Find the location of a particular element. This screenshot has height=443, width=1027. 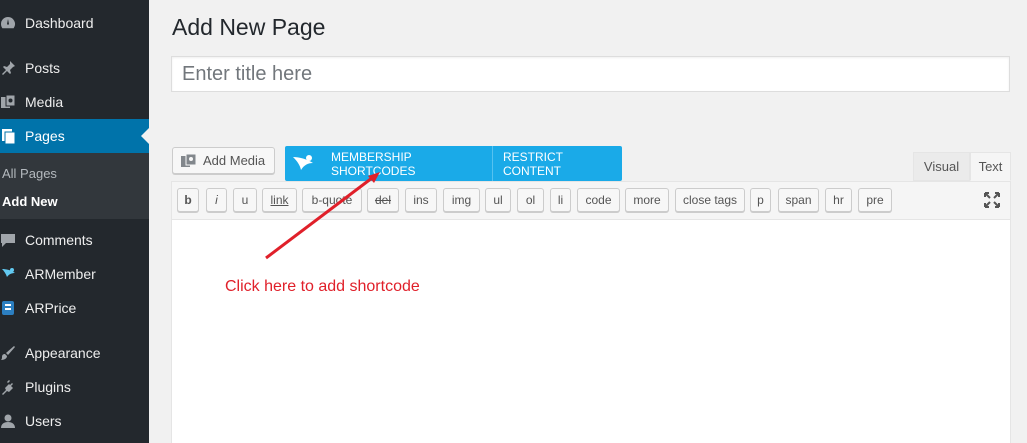

user-icon is located at coordinates (8, 421).